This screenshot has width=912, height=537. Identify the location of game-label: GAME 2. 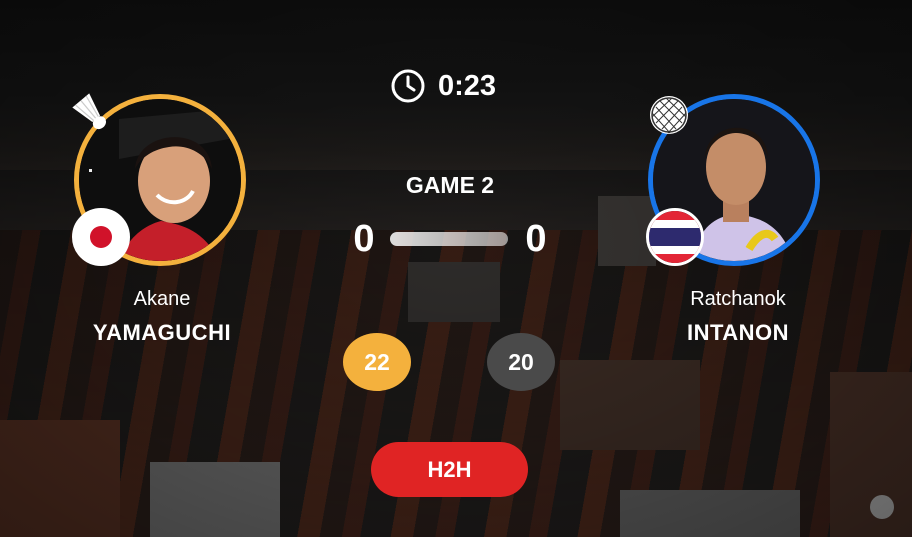
(450, 185).